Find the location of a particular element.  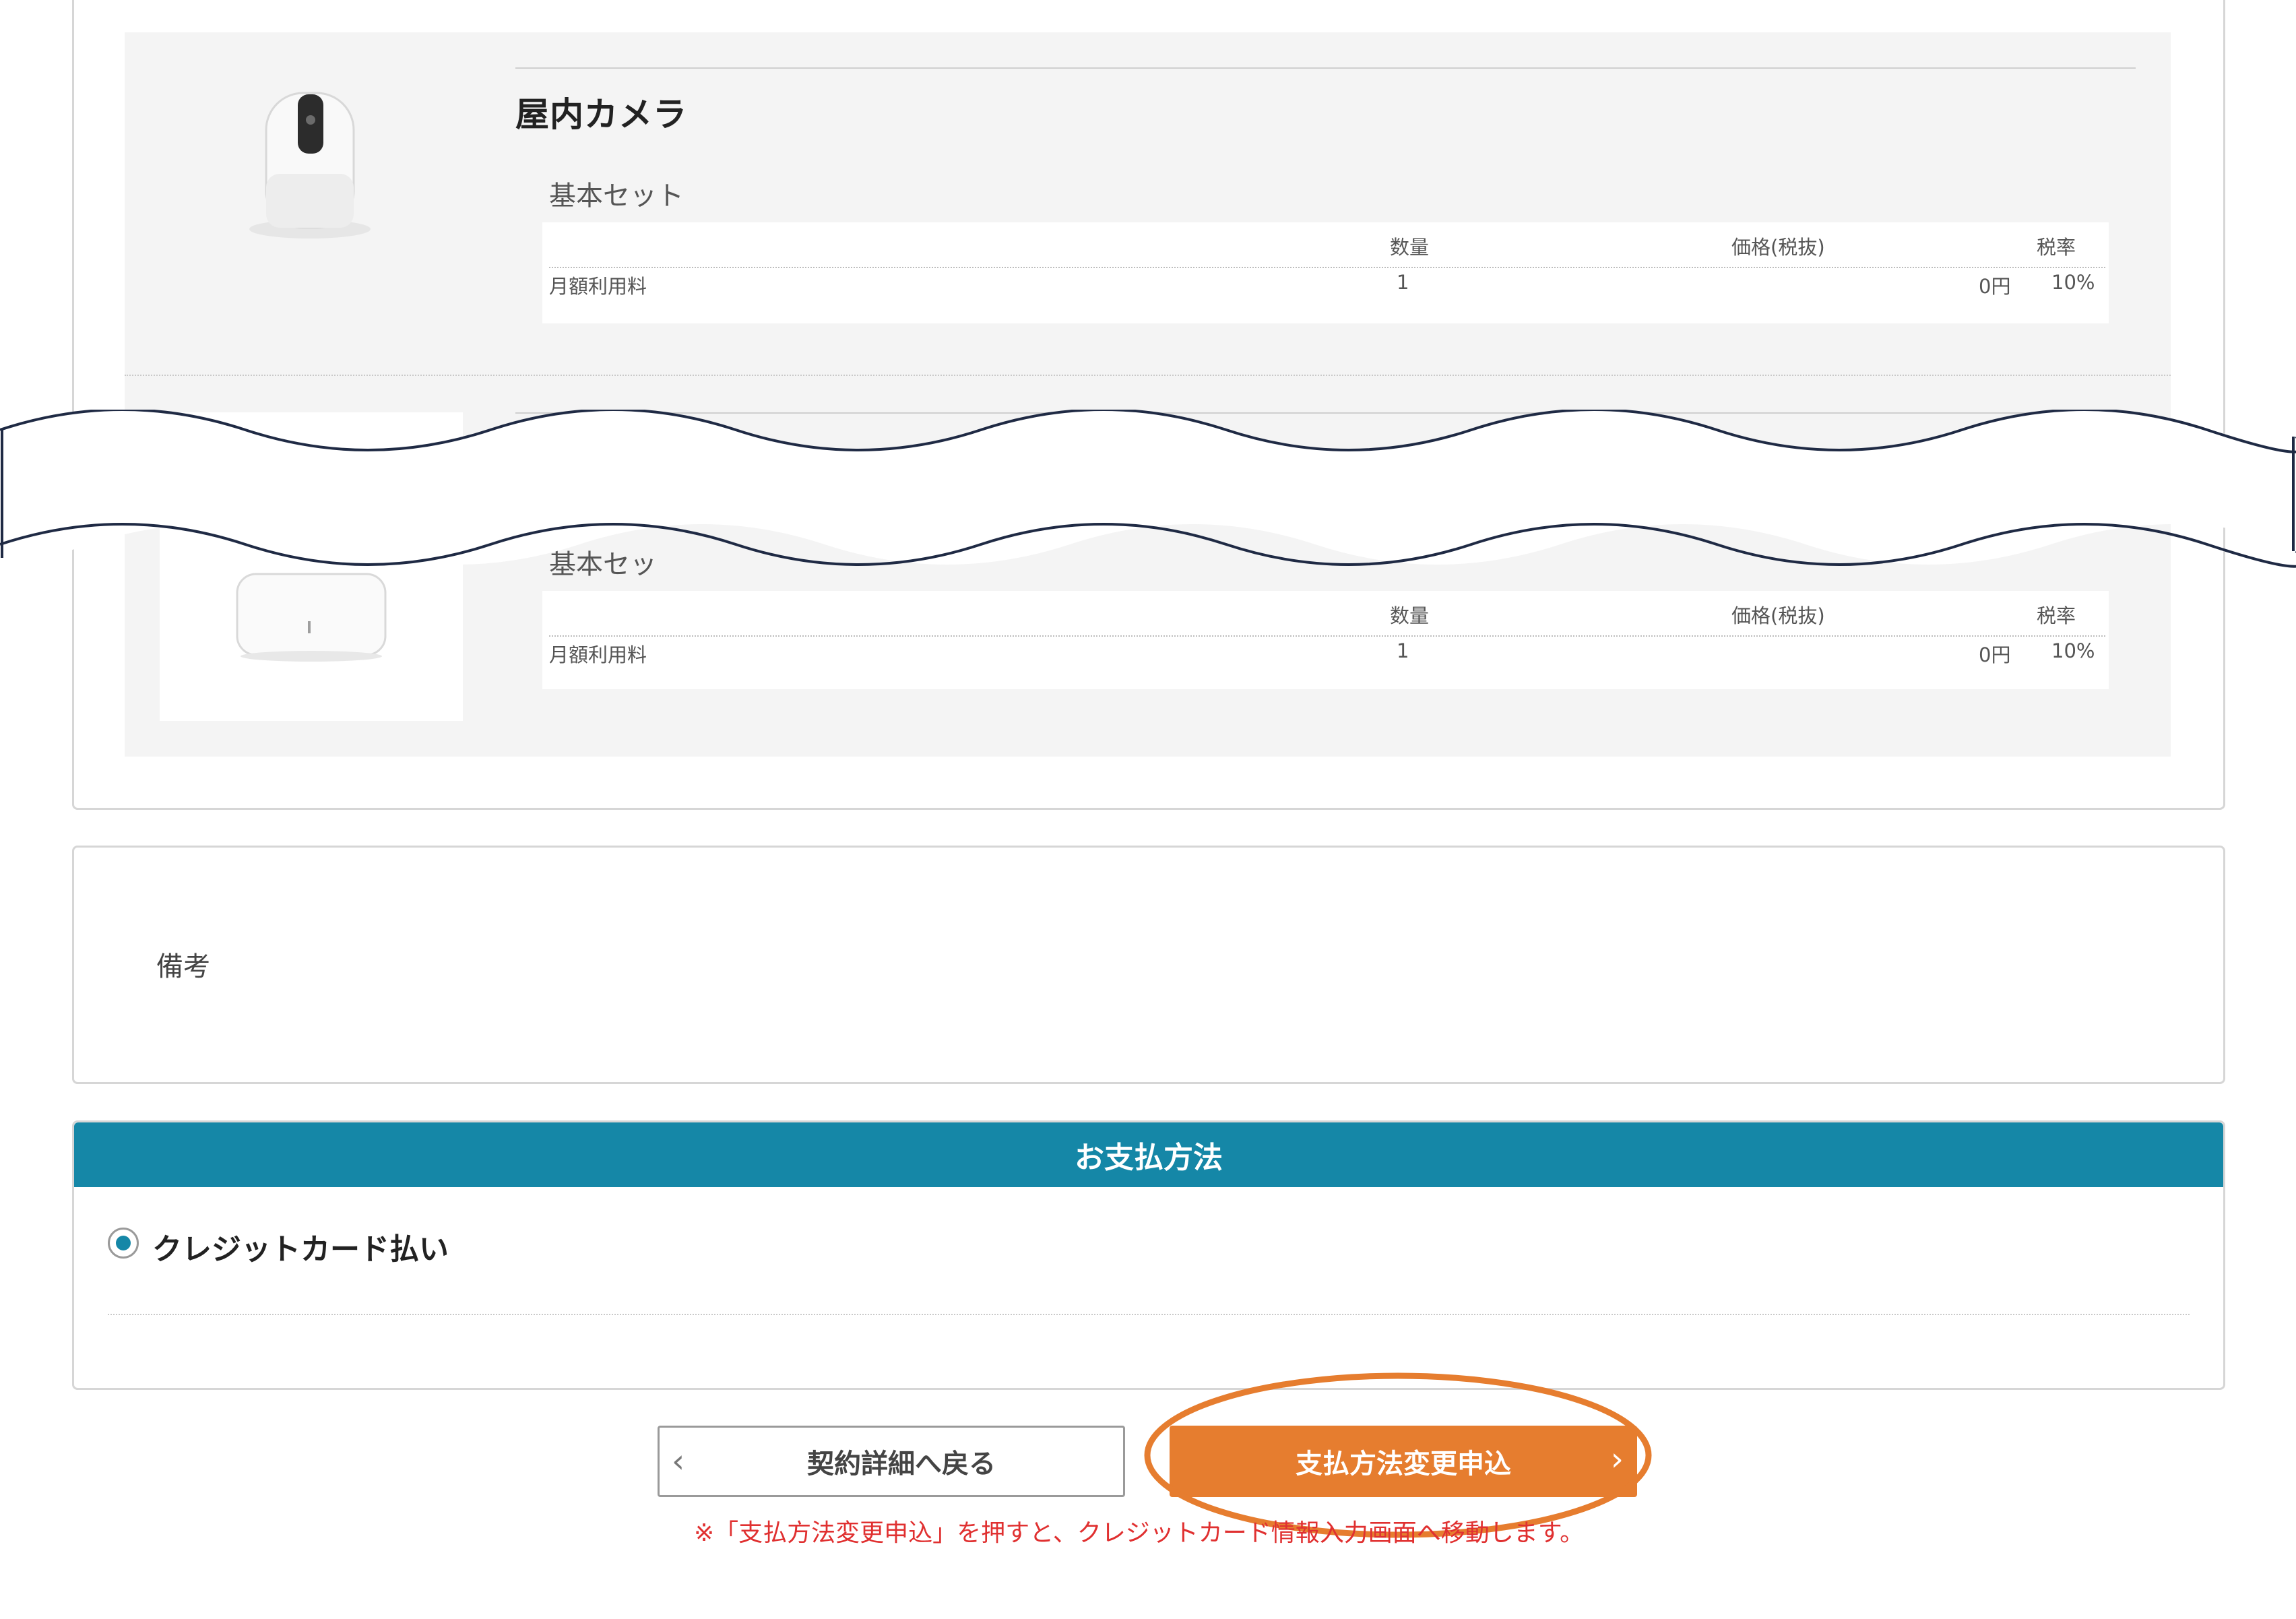

back-to-contract-button: ‹ 契約詳細へ戻る is located at coordinates (891, 1461).